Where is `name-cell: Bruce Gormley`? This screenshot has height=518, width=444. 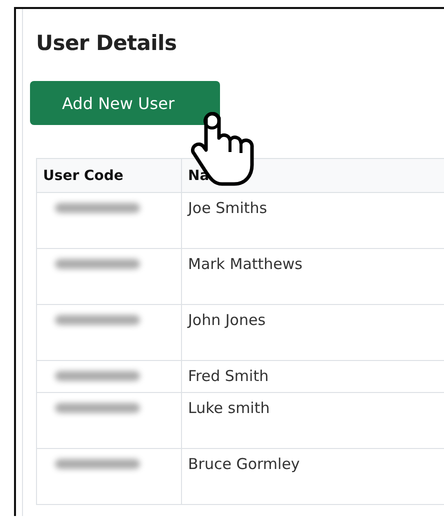
name-cell: Bruce Gormley is located at coordinates (244, 464).